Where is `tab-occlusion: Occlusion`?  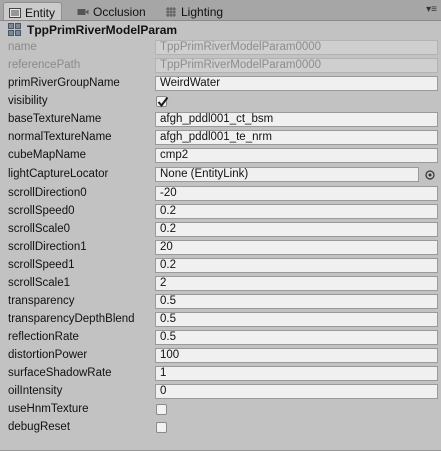
tab-occlusion: Occlusion is located at coordinates (112, 11).